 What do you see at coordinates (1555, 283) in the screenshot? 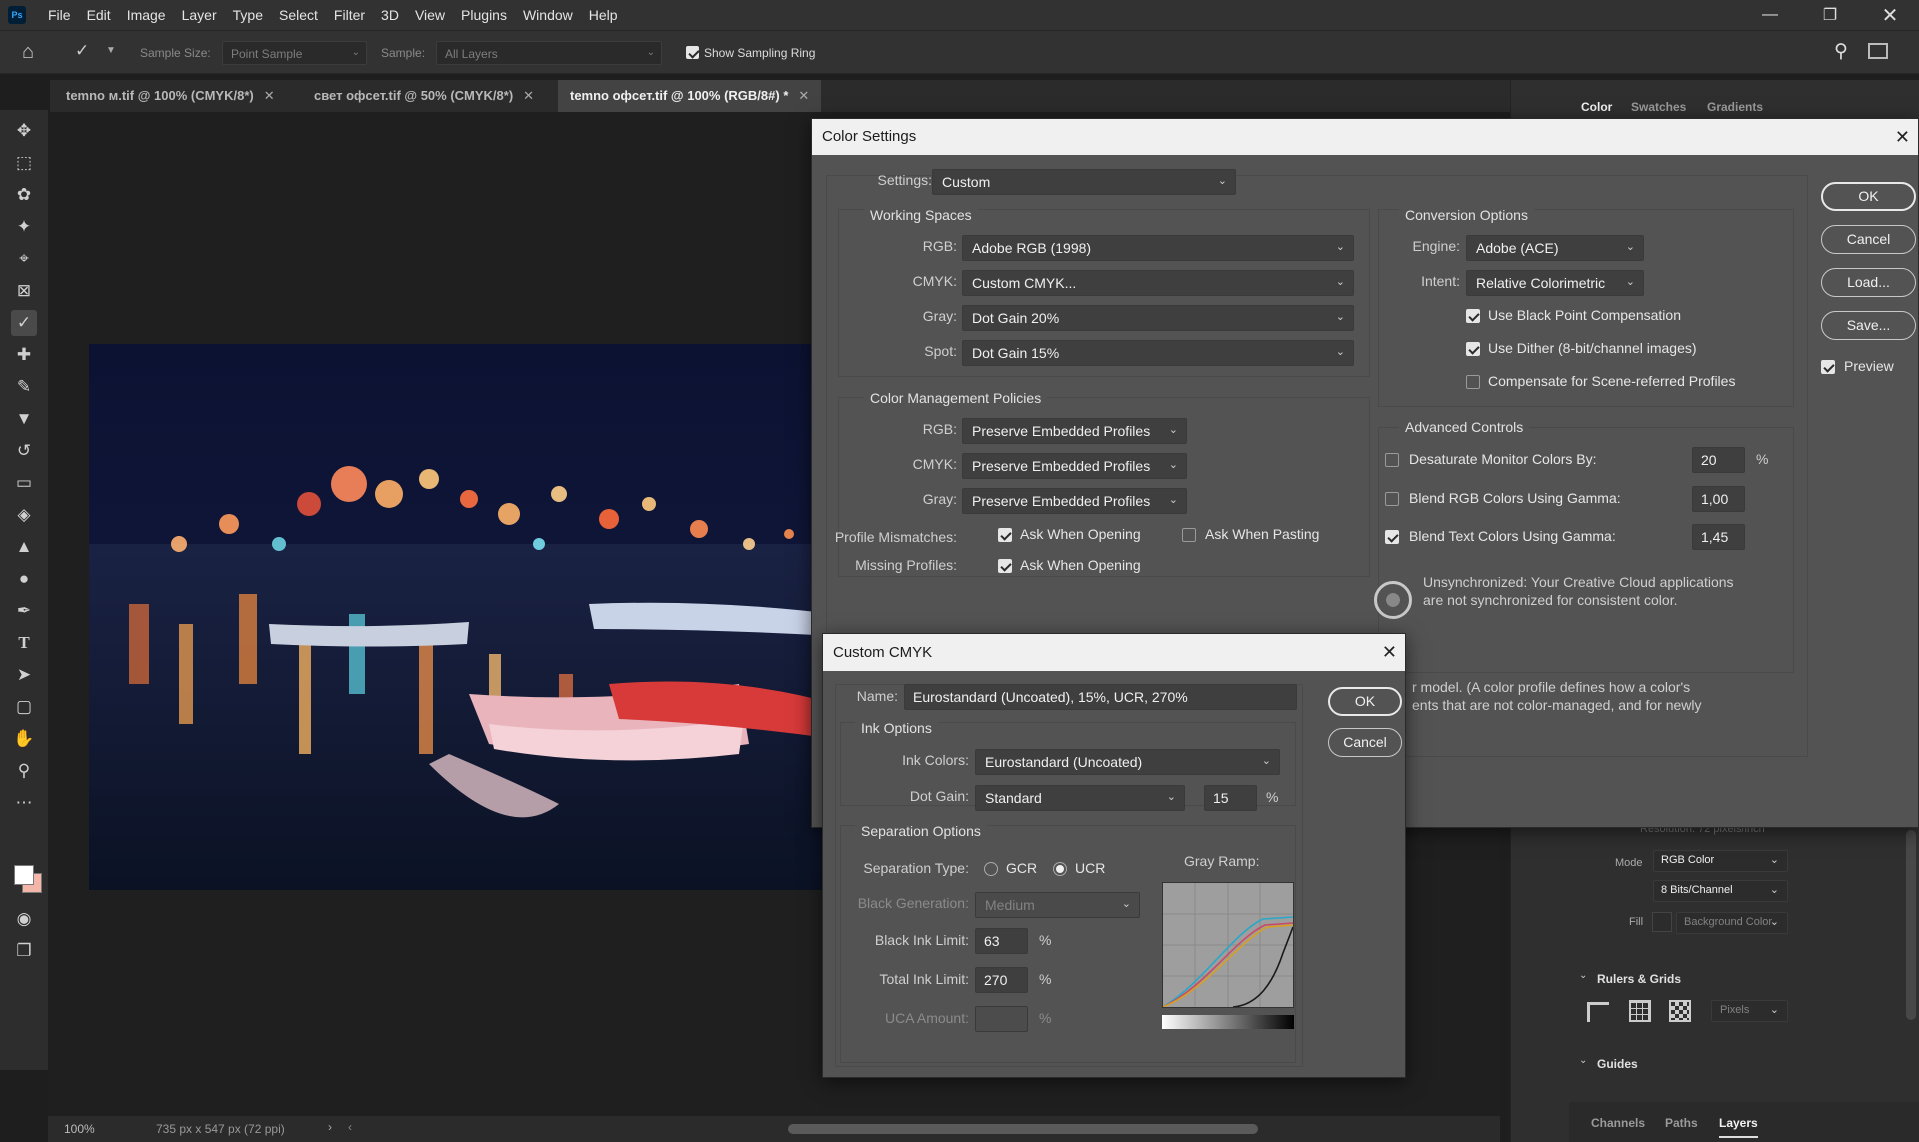
I see `intent-dropdown: Relative Colorimetric ⌄` at bounding box center [1555, 283].